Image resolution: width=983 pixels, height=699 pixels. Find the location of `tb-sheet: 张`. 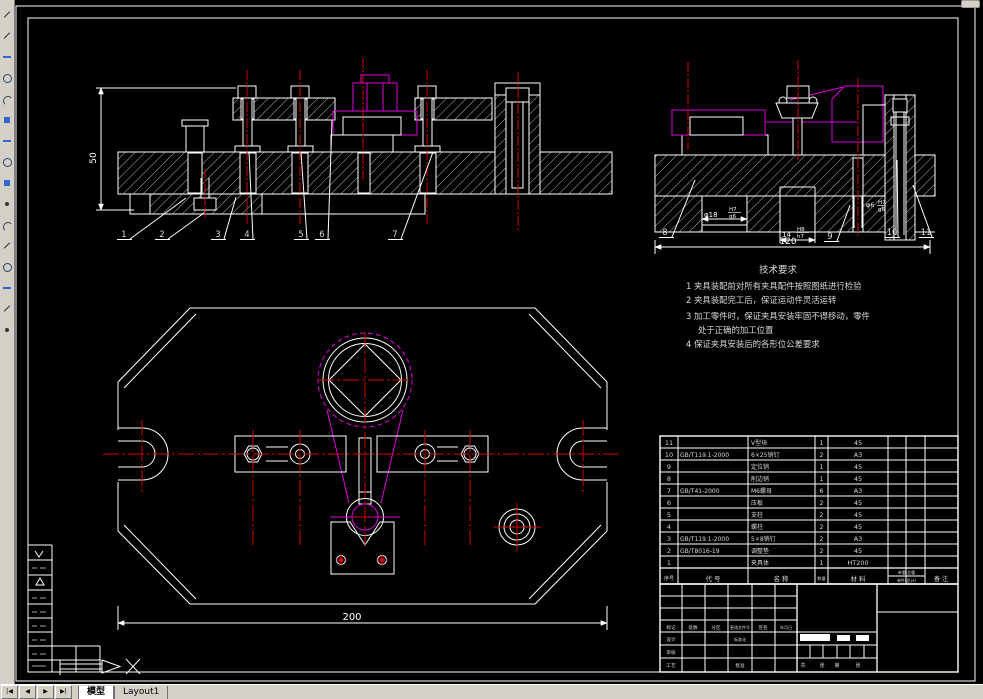

tb-sheet: 张 is located at coordinates (821, 665).